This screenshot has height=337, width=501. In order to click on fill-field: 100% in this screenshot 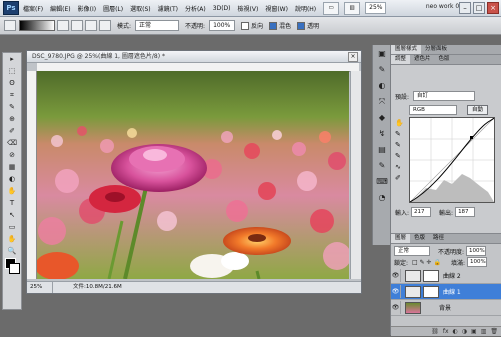, I will do `click(476, 262)`.